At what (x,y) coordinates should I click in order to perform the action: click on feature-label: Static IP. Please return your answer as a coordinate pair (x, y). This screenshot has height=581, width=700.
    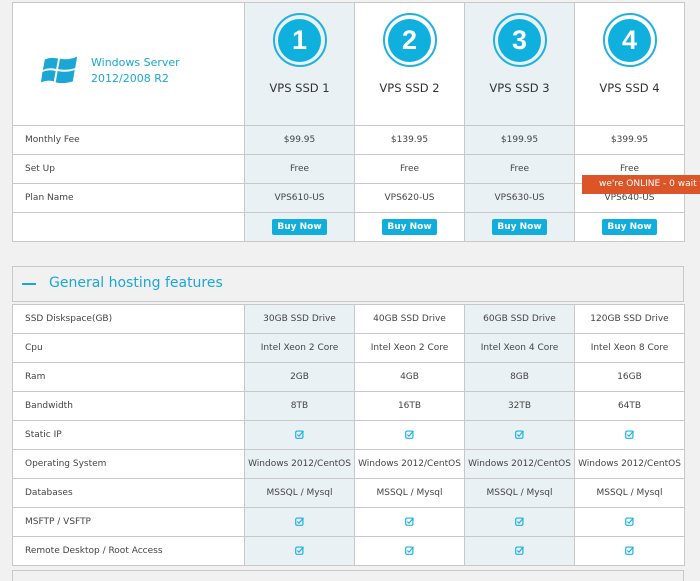
    Looking at the image, I should click on (128, 435).